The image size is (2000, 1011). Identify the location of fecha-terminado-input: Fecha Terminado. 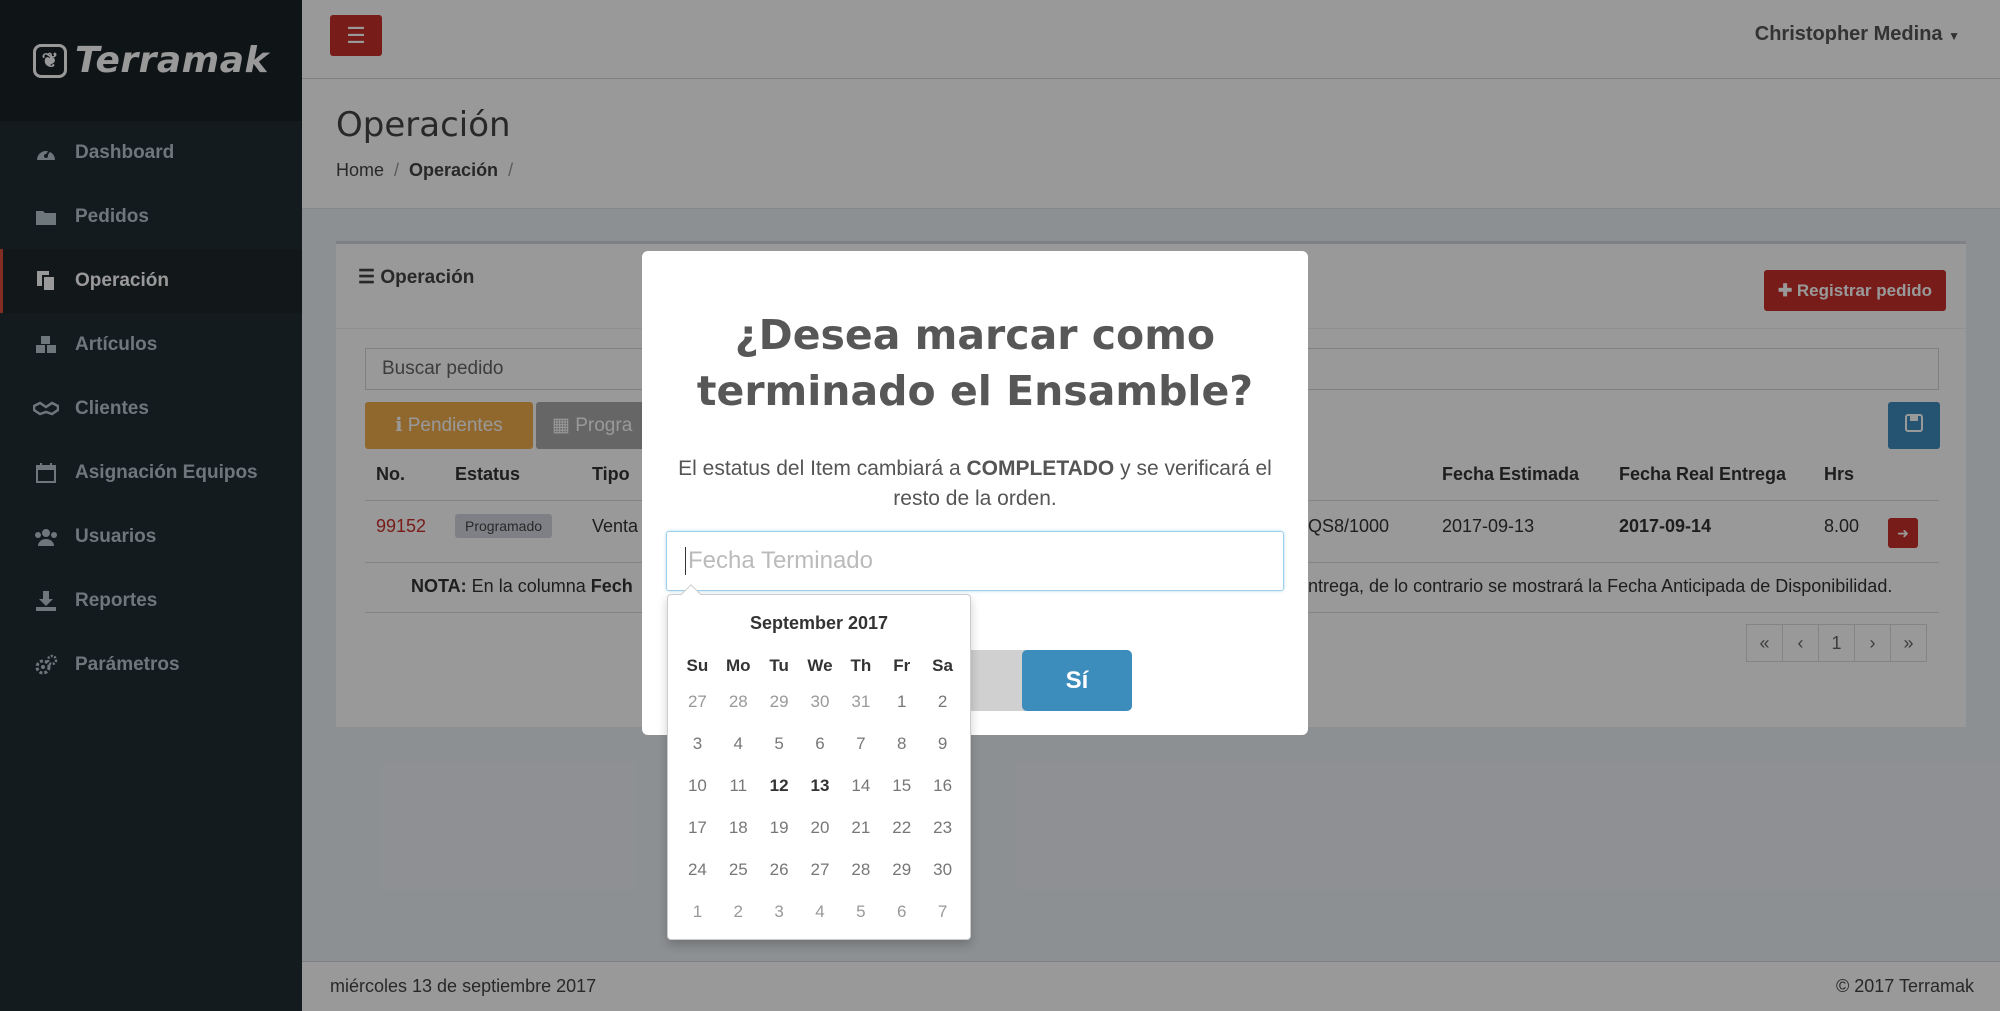
(975, 561).